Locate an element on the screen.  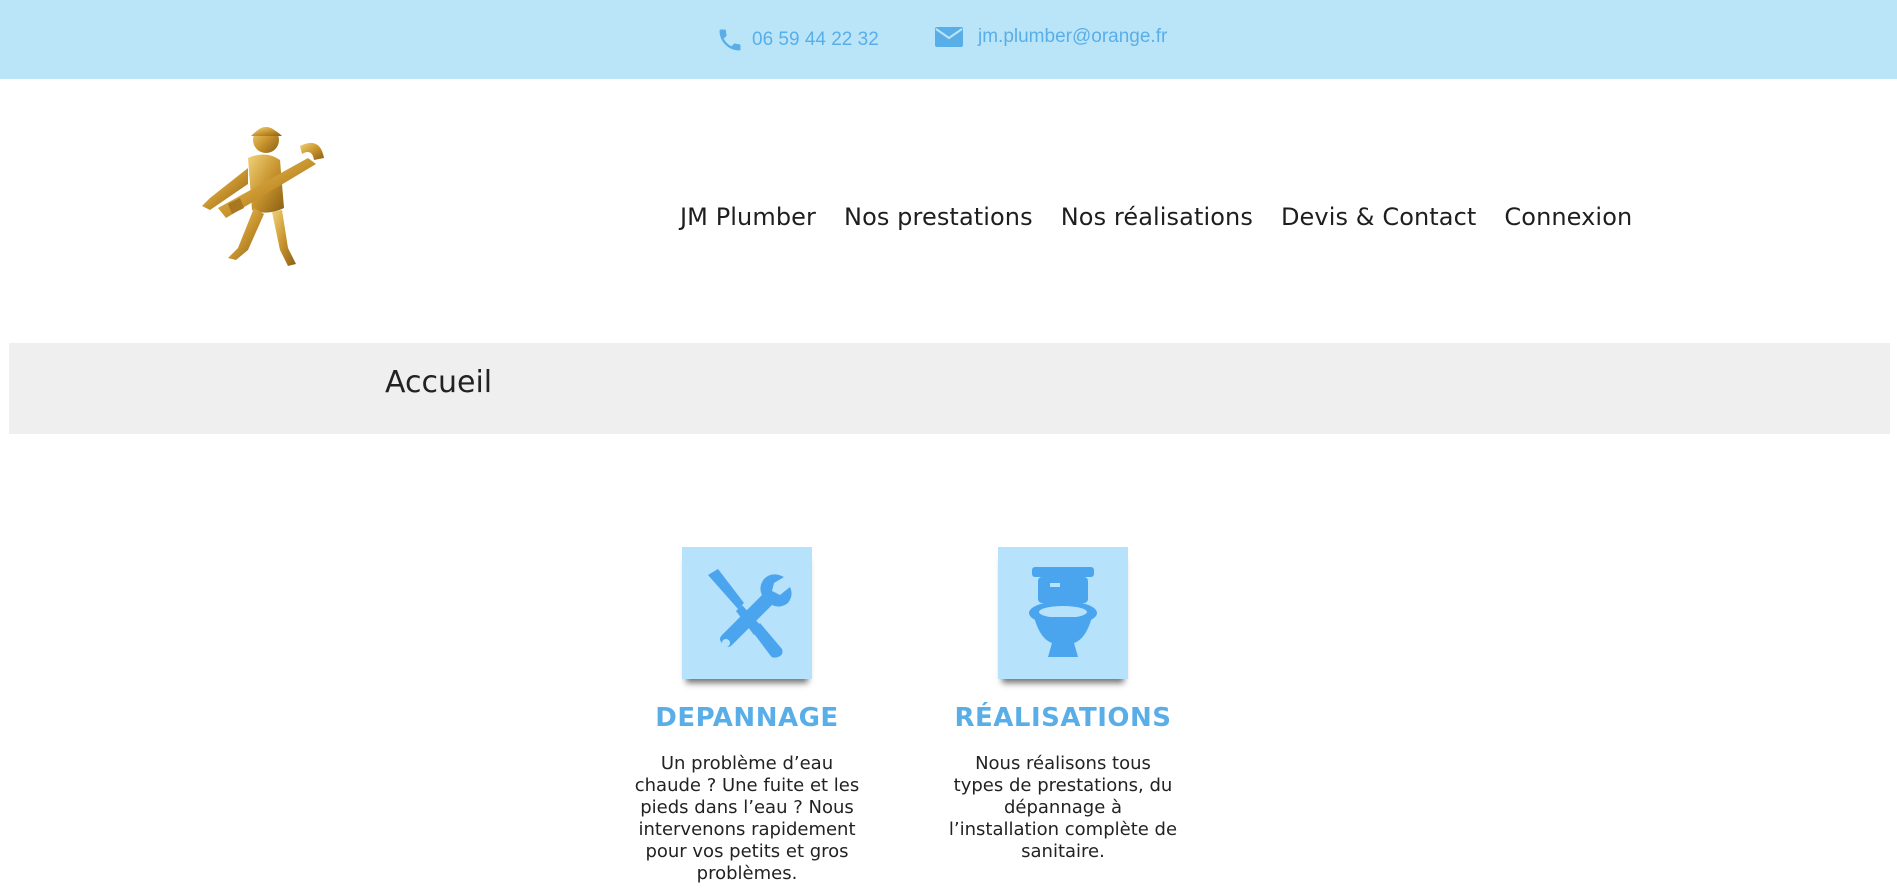
site-logo is located at coordinates (258, 198).